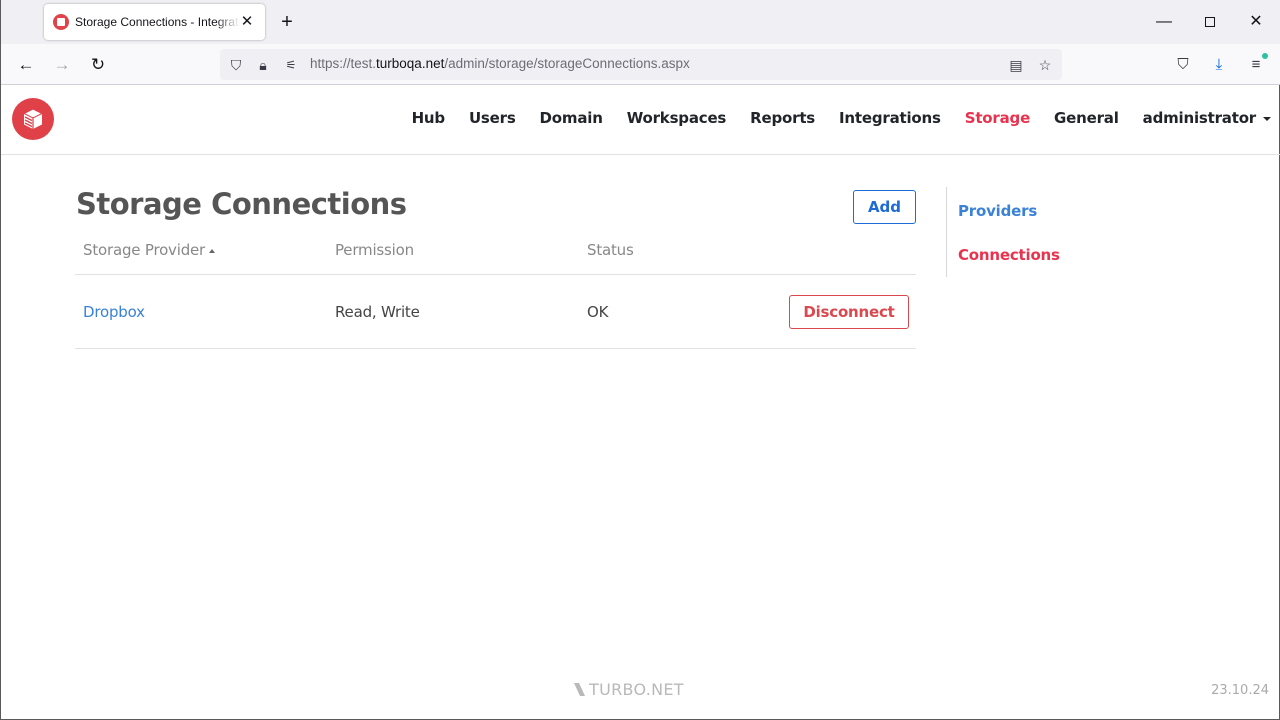  What do you see at coordinates (571, 118) in the screenshot?
I see `nav-domain: Domain` at bounding box center [571, 118].